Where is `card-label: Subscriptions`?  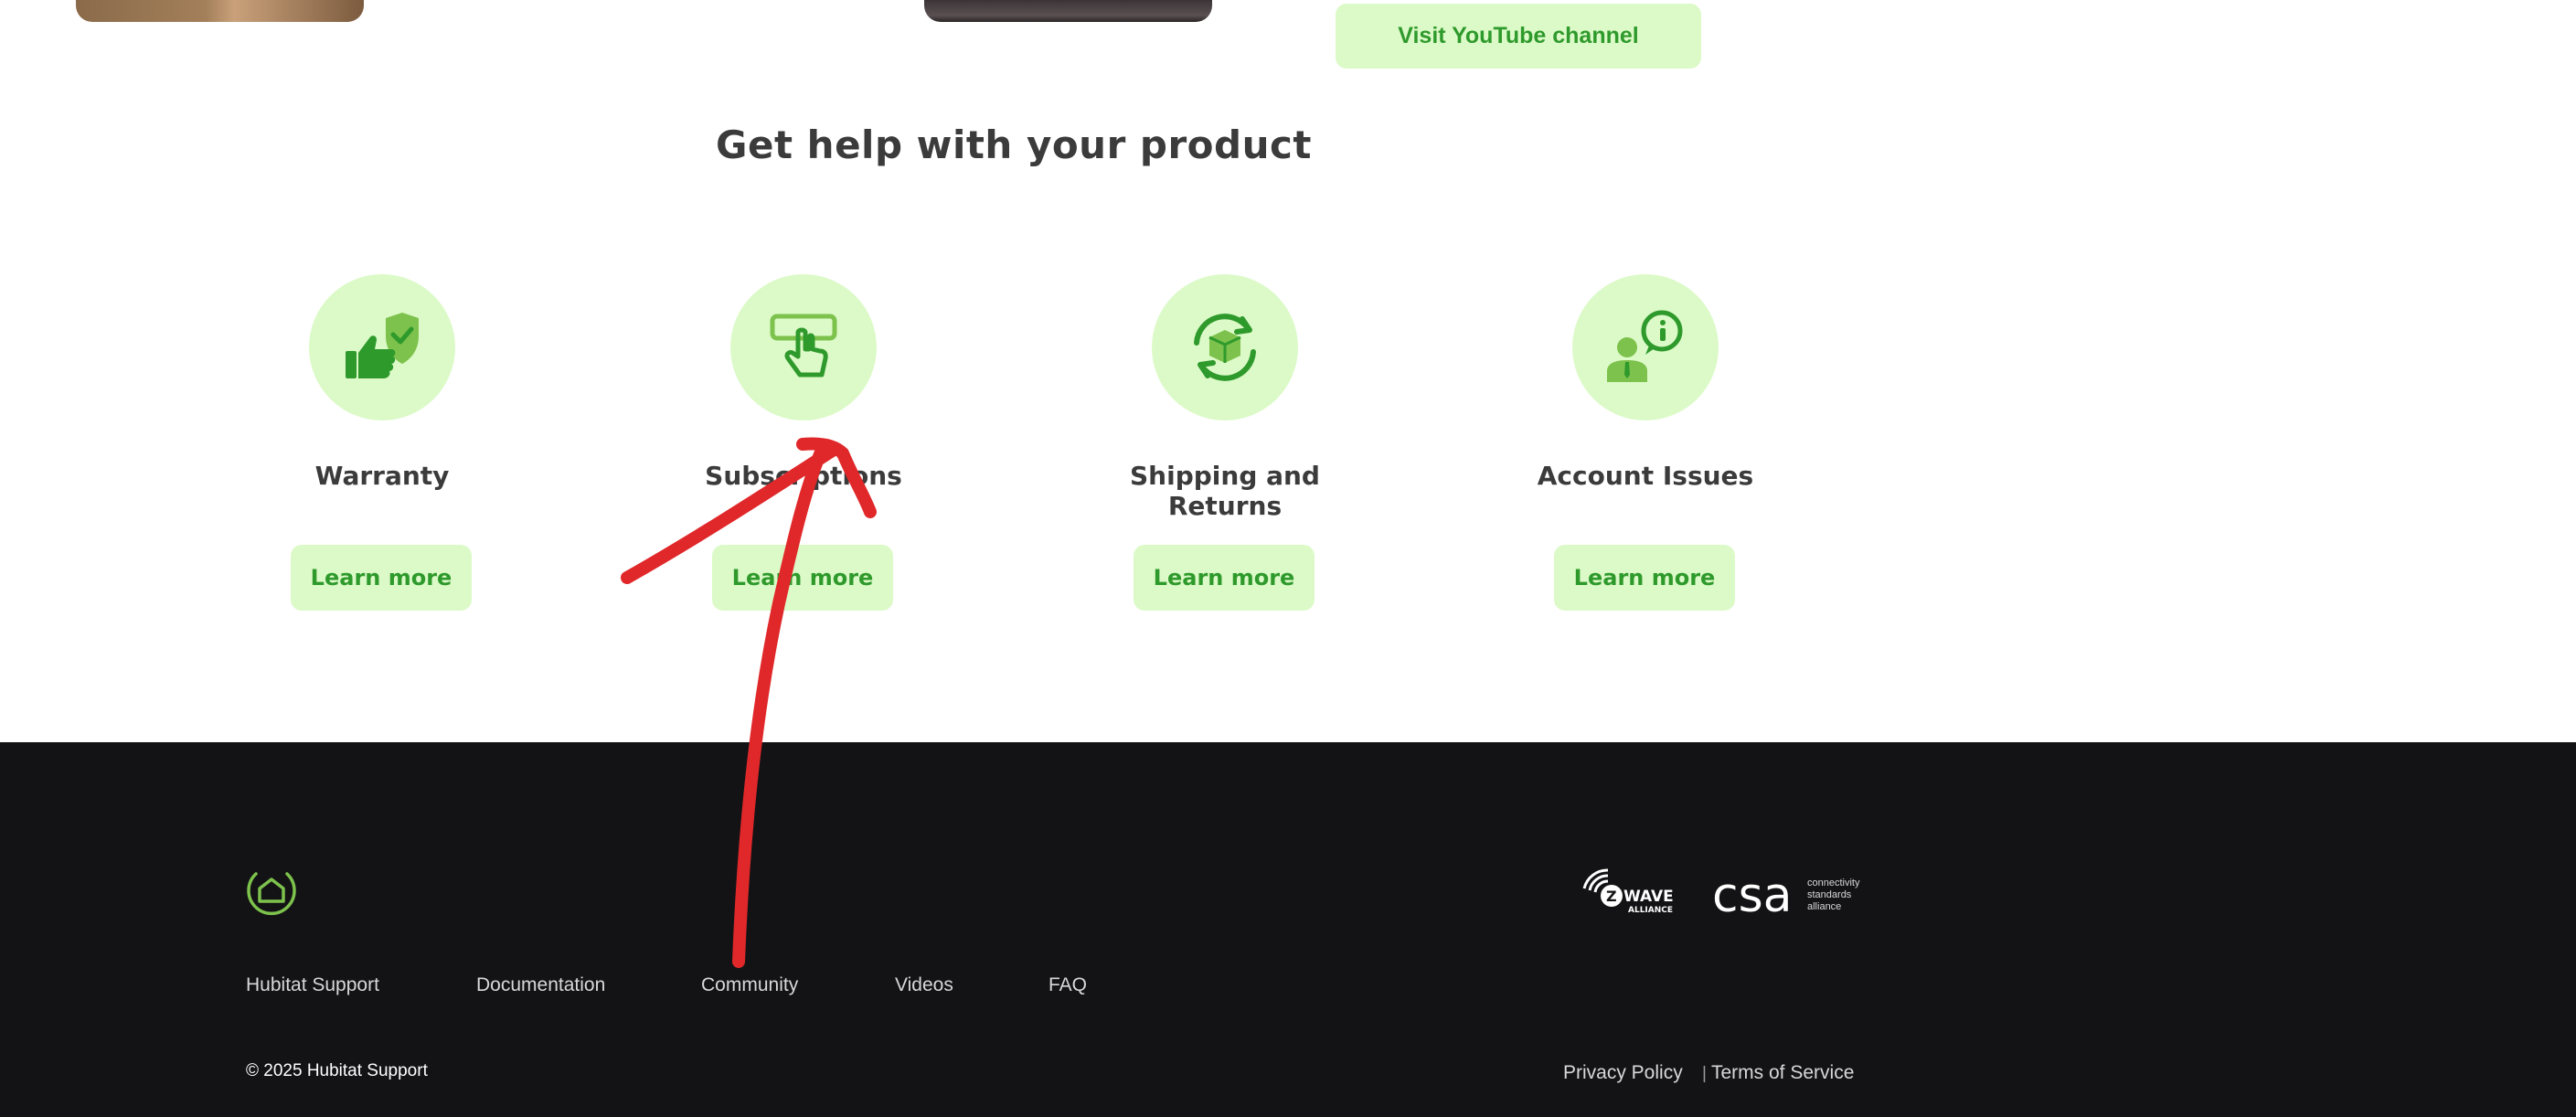 card-label: Subscriptions is located at coordinates (803, 476).